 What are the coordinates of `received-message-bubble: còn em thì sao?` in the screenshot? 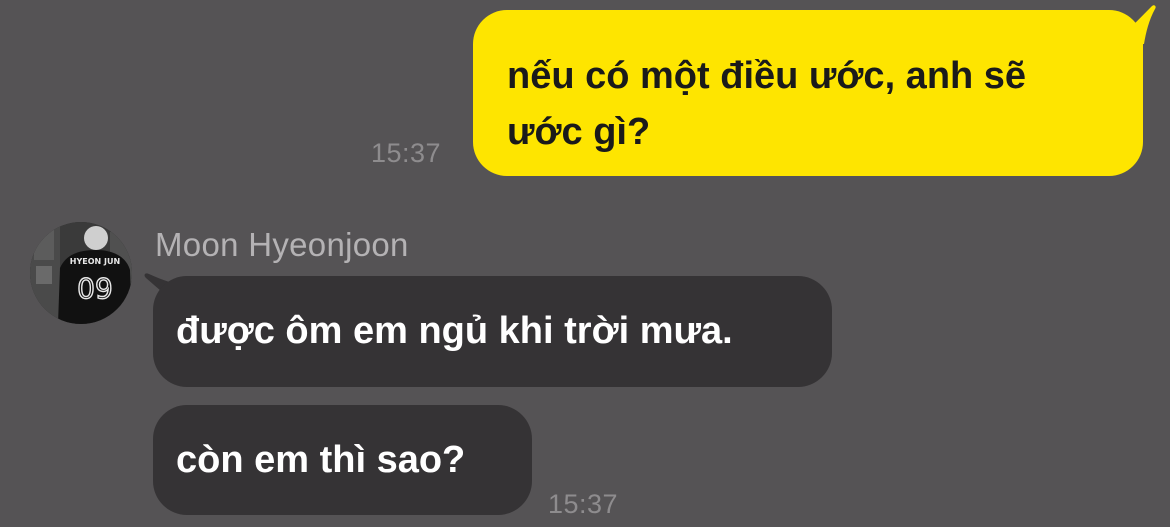 It's located at (342, 460).